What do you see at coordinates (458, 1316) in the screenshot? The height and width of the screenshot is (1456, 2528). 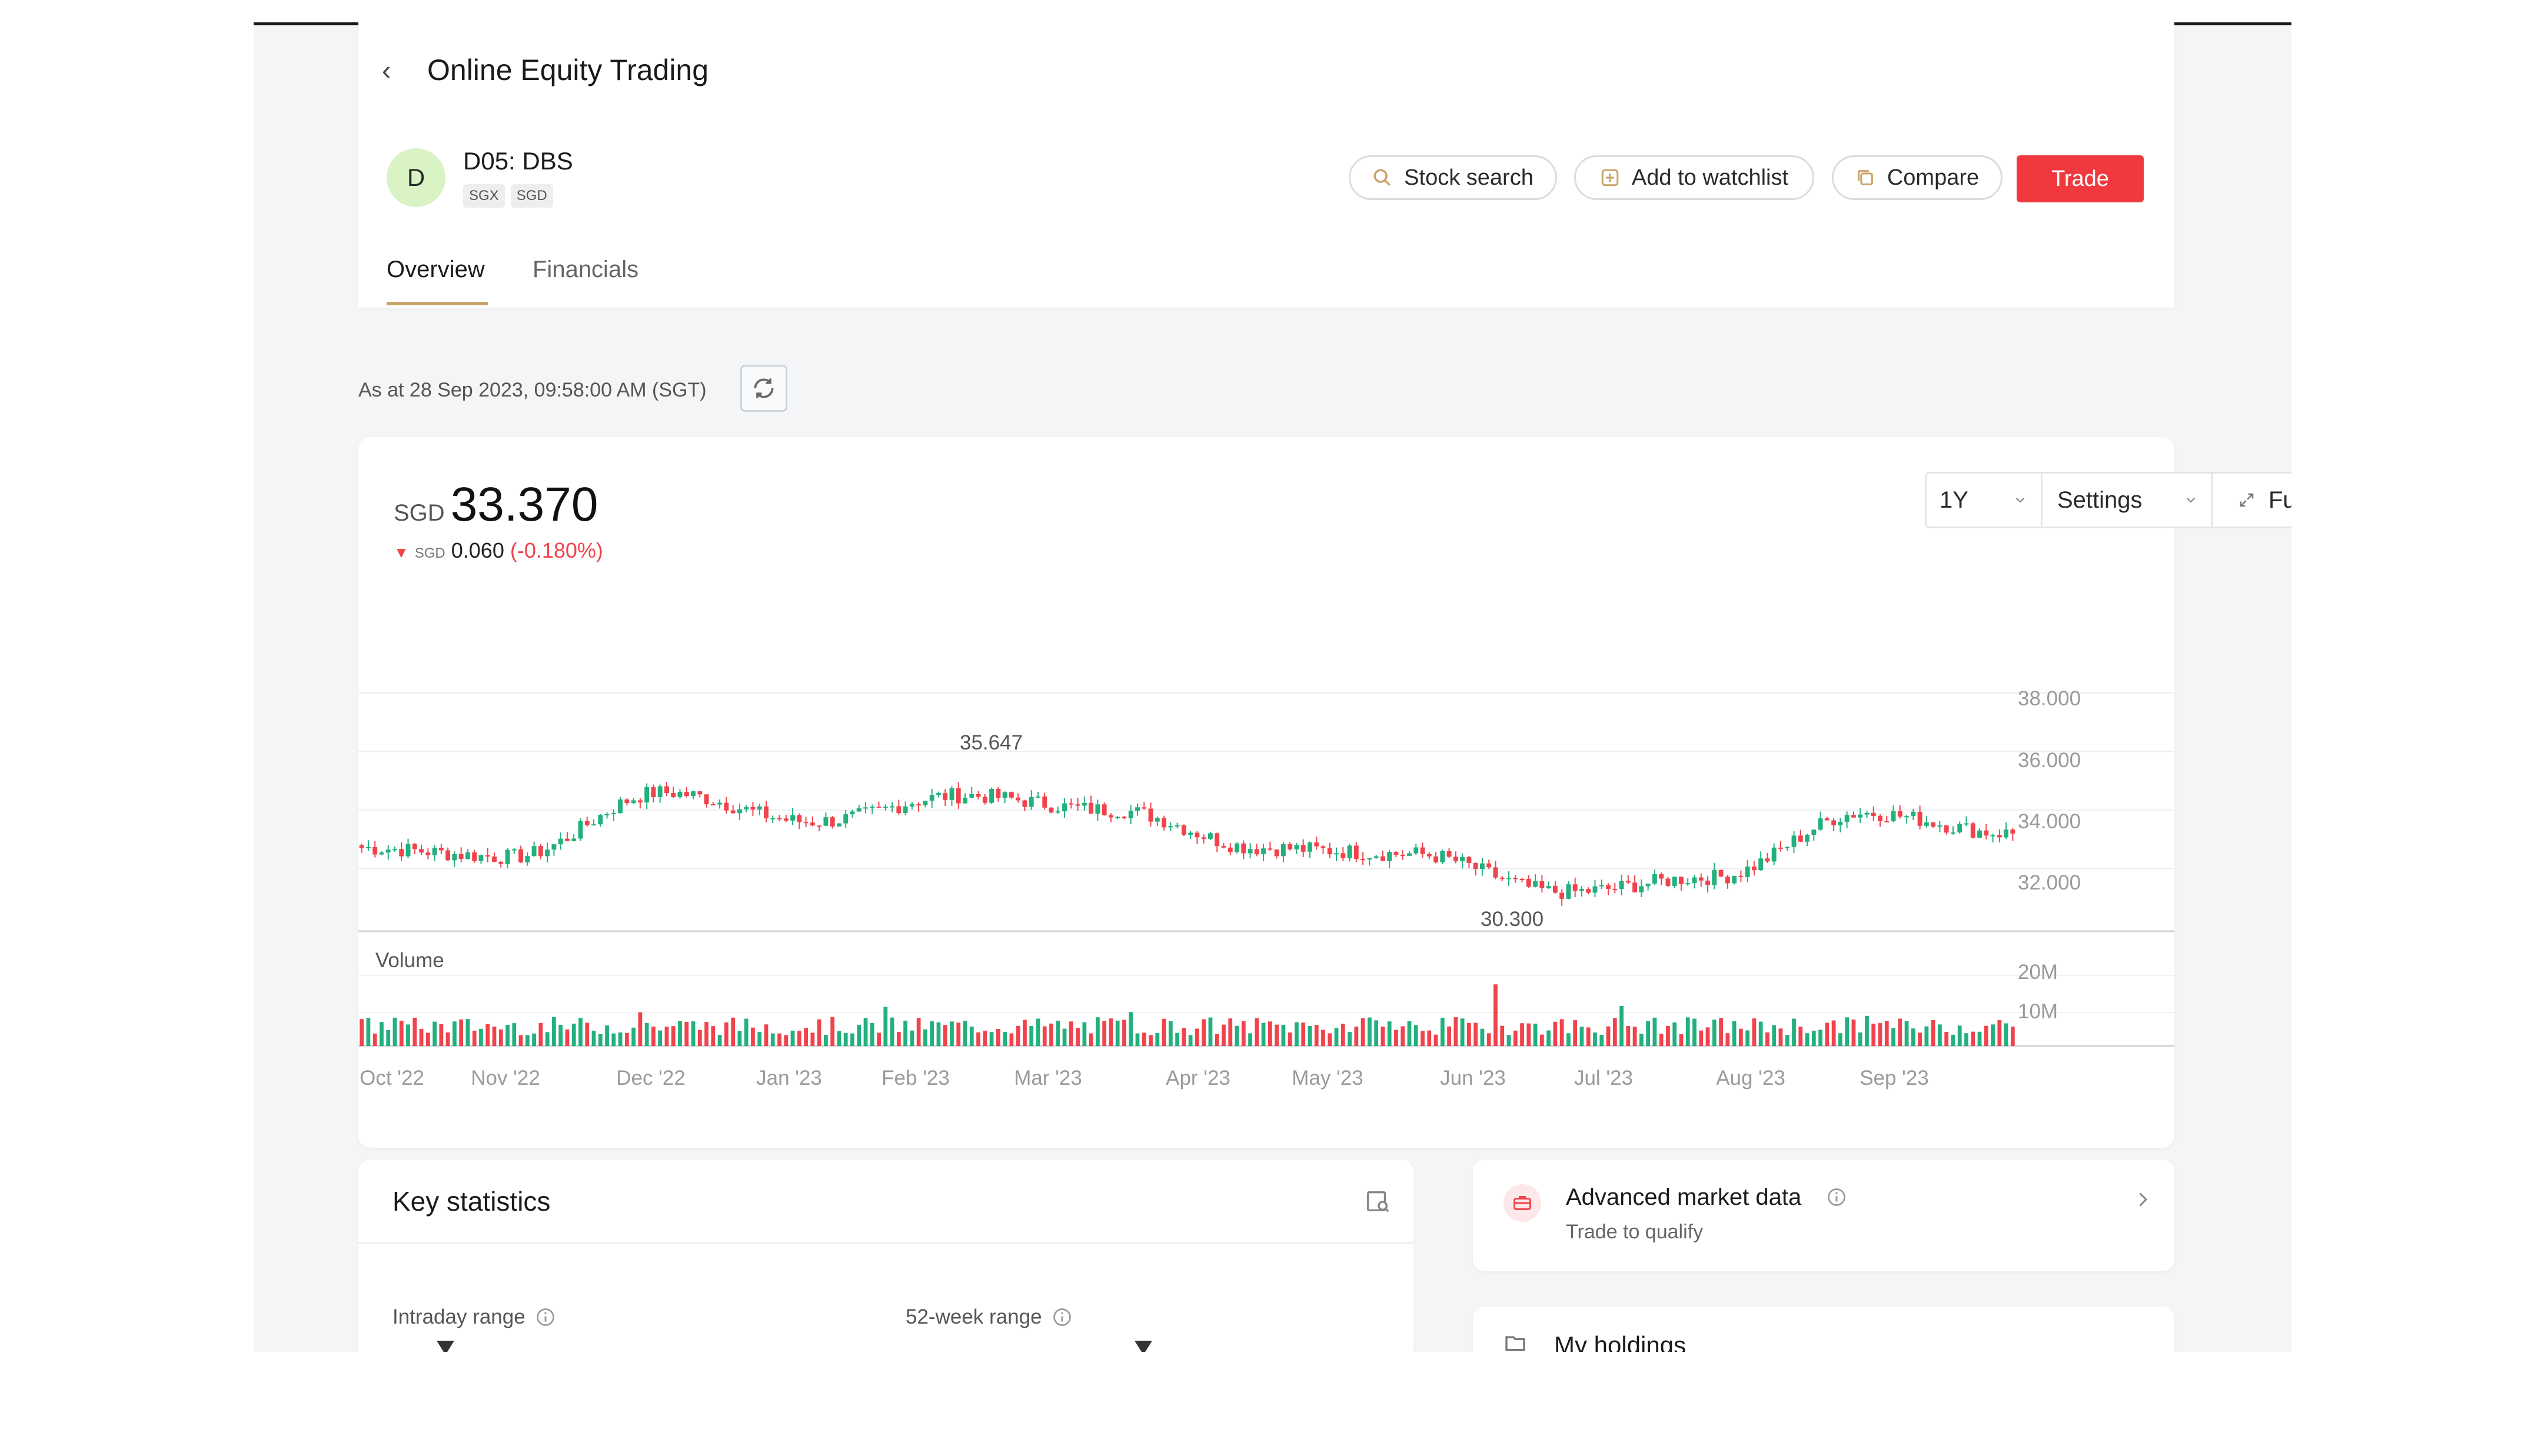 I see `intraday-range-text: Intraday range` at bounding box center [458, 1316].